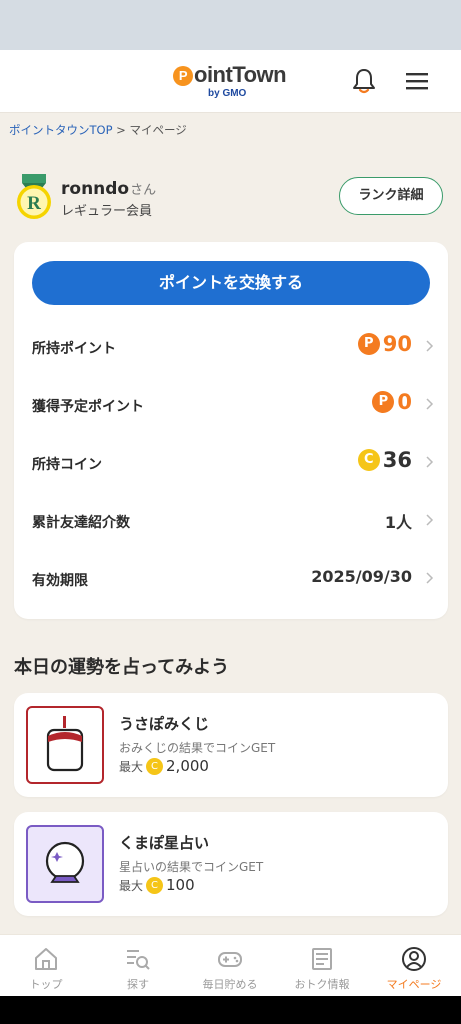  I want to click on row-label: 獲得予定ポイント, so click(88, 407).